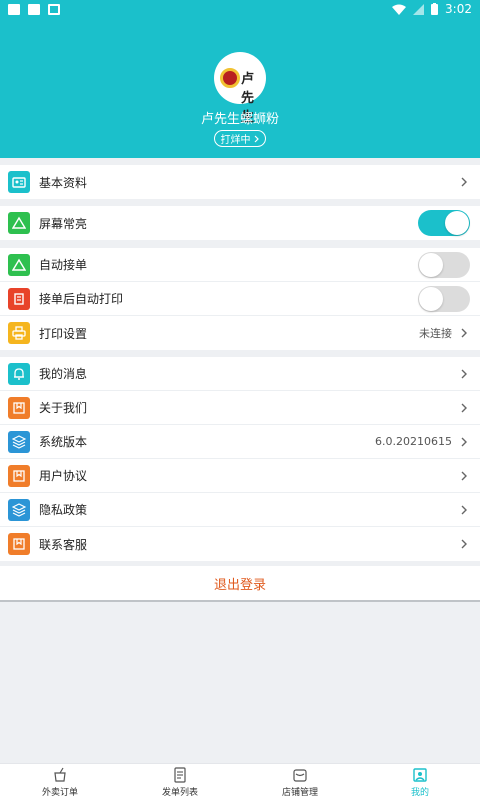 This screenshot has height=800, width=480. What do you see at coordinates (419, 792) in the screenshot?
I see `tab-label: 我的` at bounding box center [419, 792].